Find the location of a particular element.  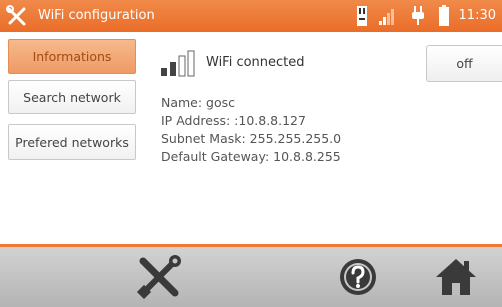

clock: 11:30 is located at coordinates (477, 15).